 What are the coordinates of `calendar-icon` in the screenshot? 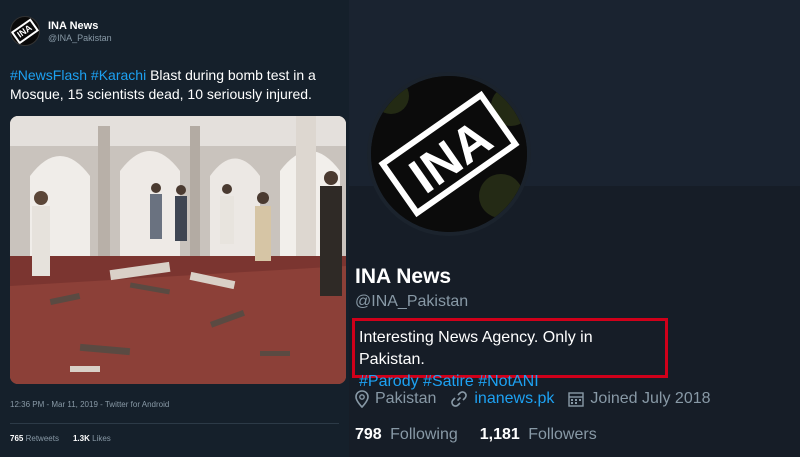 It's located at (576, 399).